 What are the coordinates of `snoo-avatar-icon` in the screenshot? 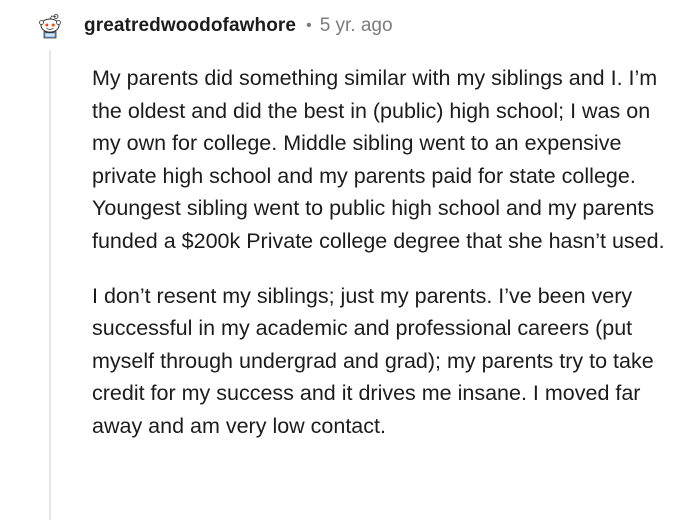 It's located at (50, 26).